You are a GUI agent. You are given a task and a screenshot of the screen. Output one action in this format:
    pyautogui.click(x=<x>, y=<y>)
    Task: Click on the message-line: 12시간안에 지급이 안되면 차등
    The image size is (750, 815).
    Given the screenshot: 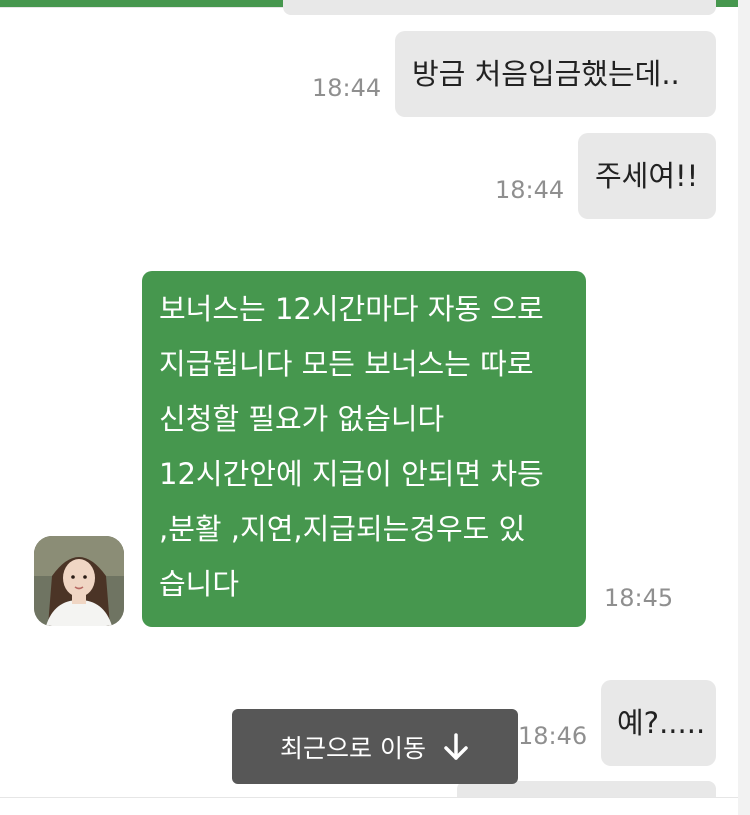 What is the action you would take?
    pyautogui.click(x=351, y=474)
    